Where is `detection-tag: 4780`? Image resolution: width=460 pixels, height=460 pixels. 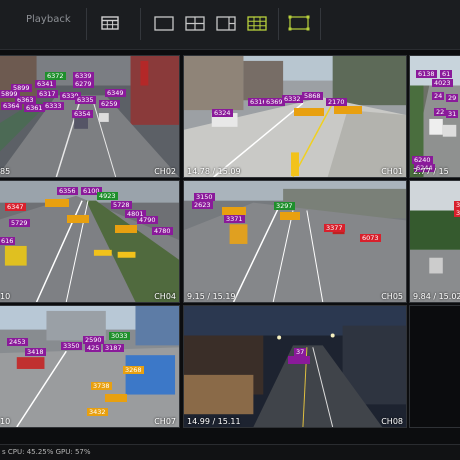 detection-tag: 4780 is located at coordinates (162, 231).